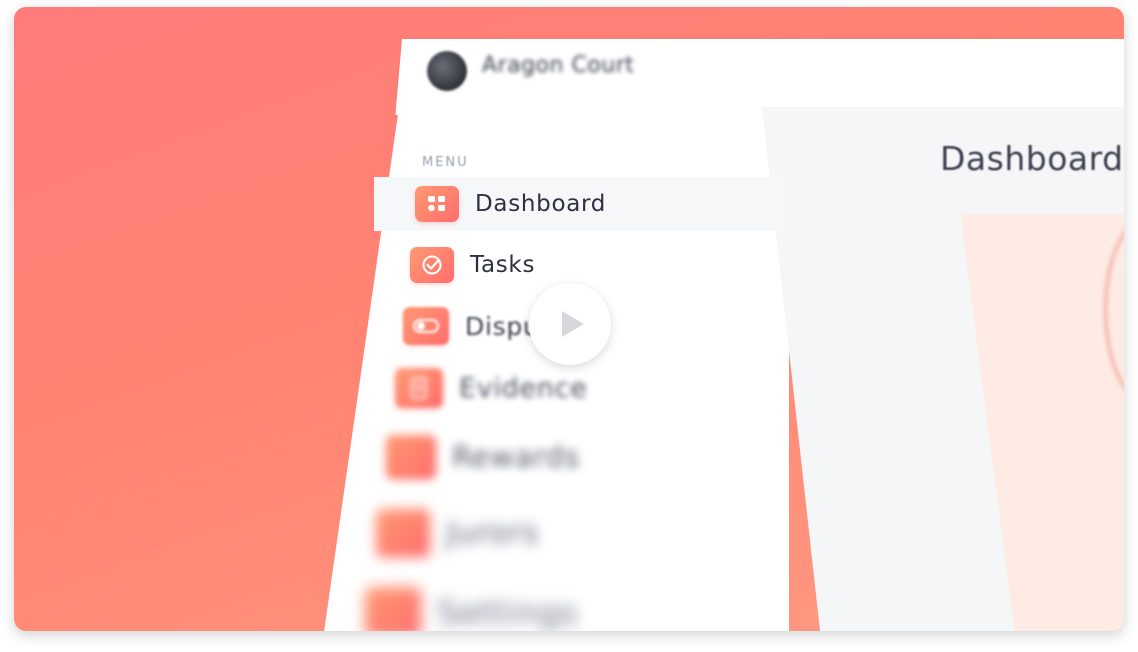 The image size is (1138, 652). I want to click on sidebar-item-jurors: Jurors, so click(457, 533).